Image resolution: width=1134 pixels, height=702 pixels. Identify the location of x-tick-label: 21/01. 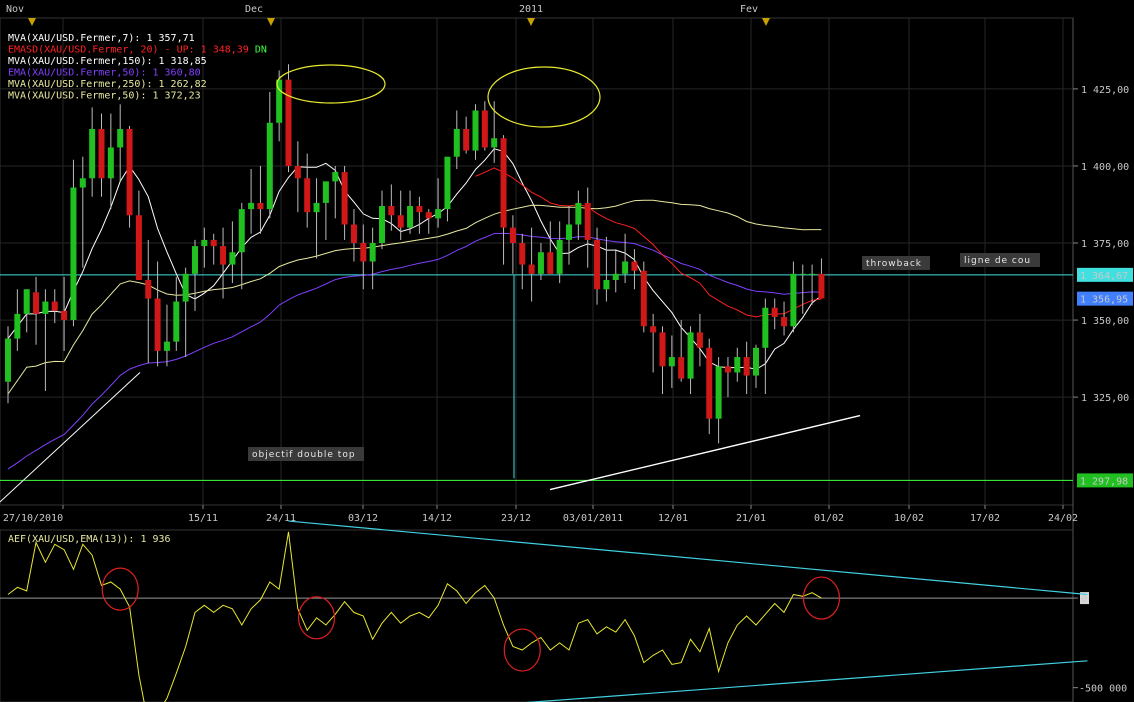
(751, 518).